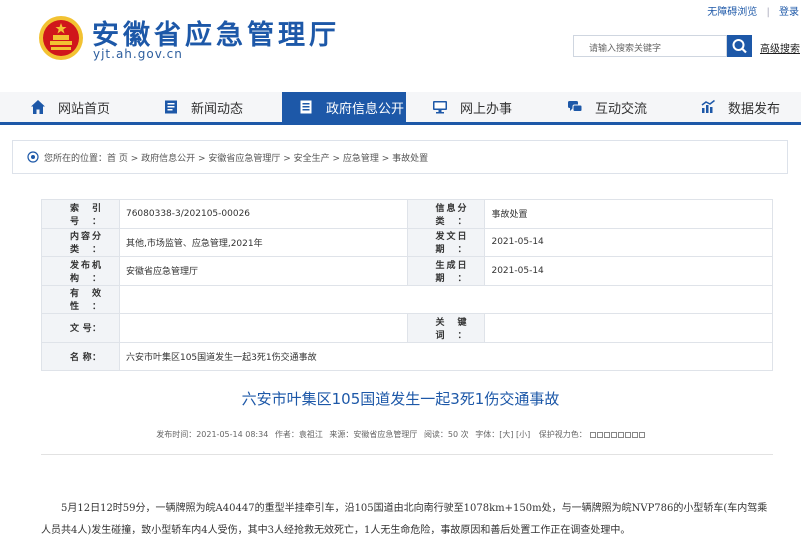 The height and width of the screenshot is (549, 801). What do you see at coordinates (80, 328) in the screenshot?
I see `doc-number-label: 文 号：` at bounding box center [80, 328].